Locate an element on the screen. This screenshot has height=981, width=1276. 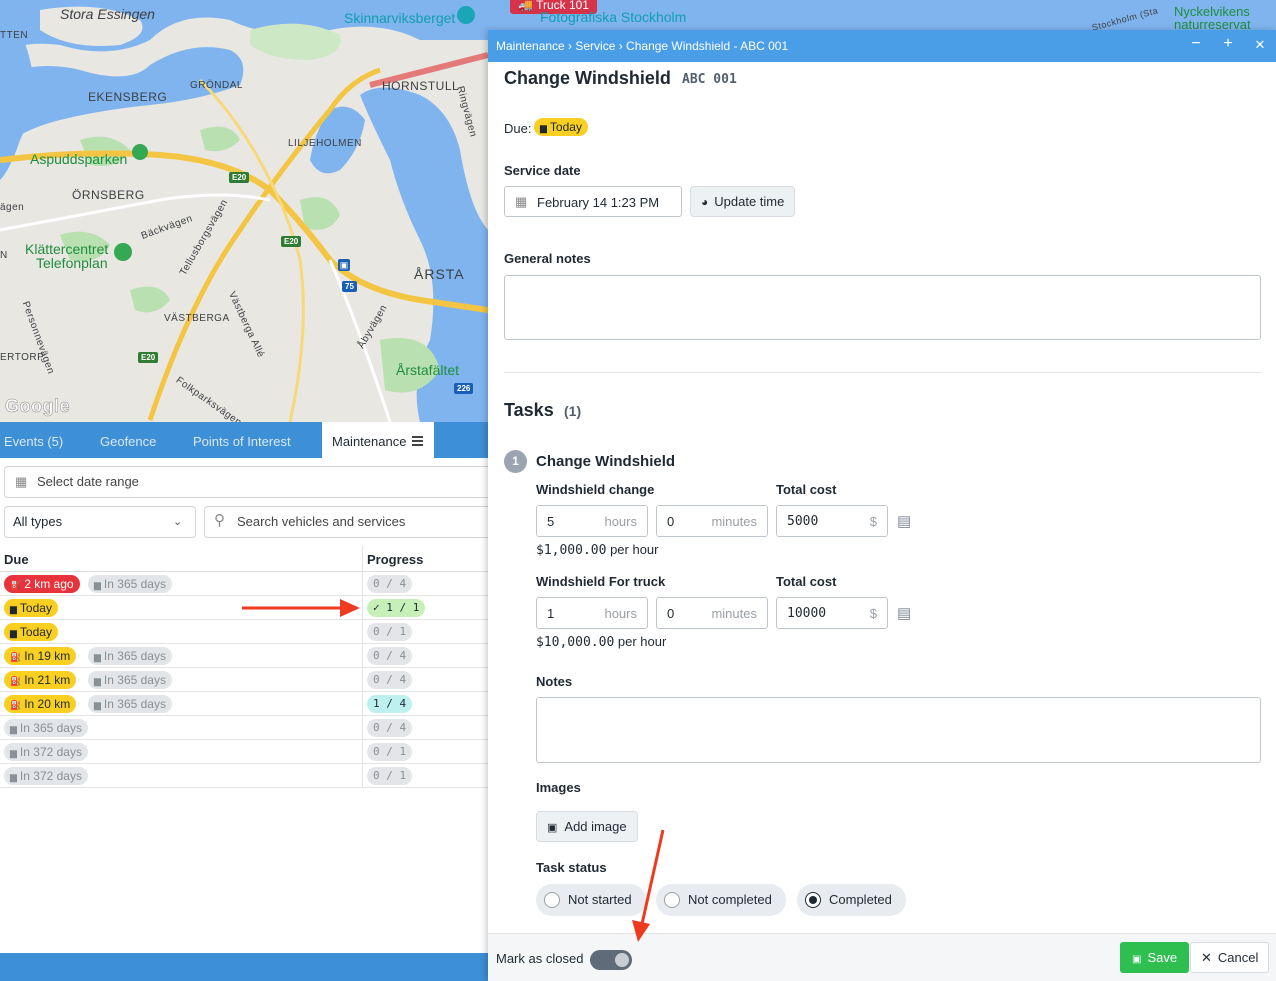
status-not-completed-radio: Not completed is located at coordinates (721, 900).